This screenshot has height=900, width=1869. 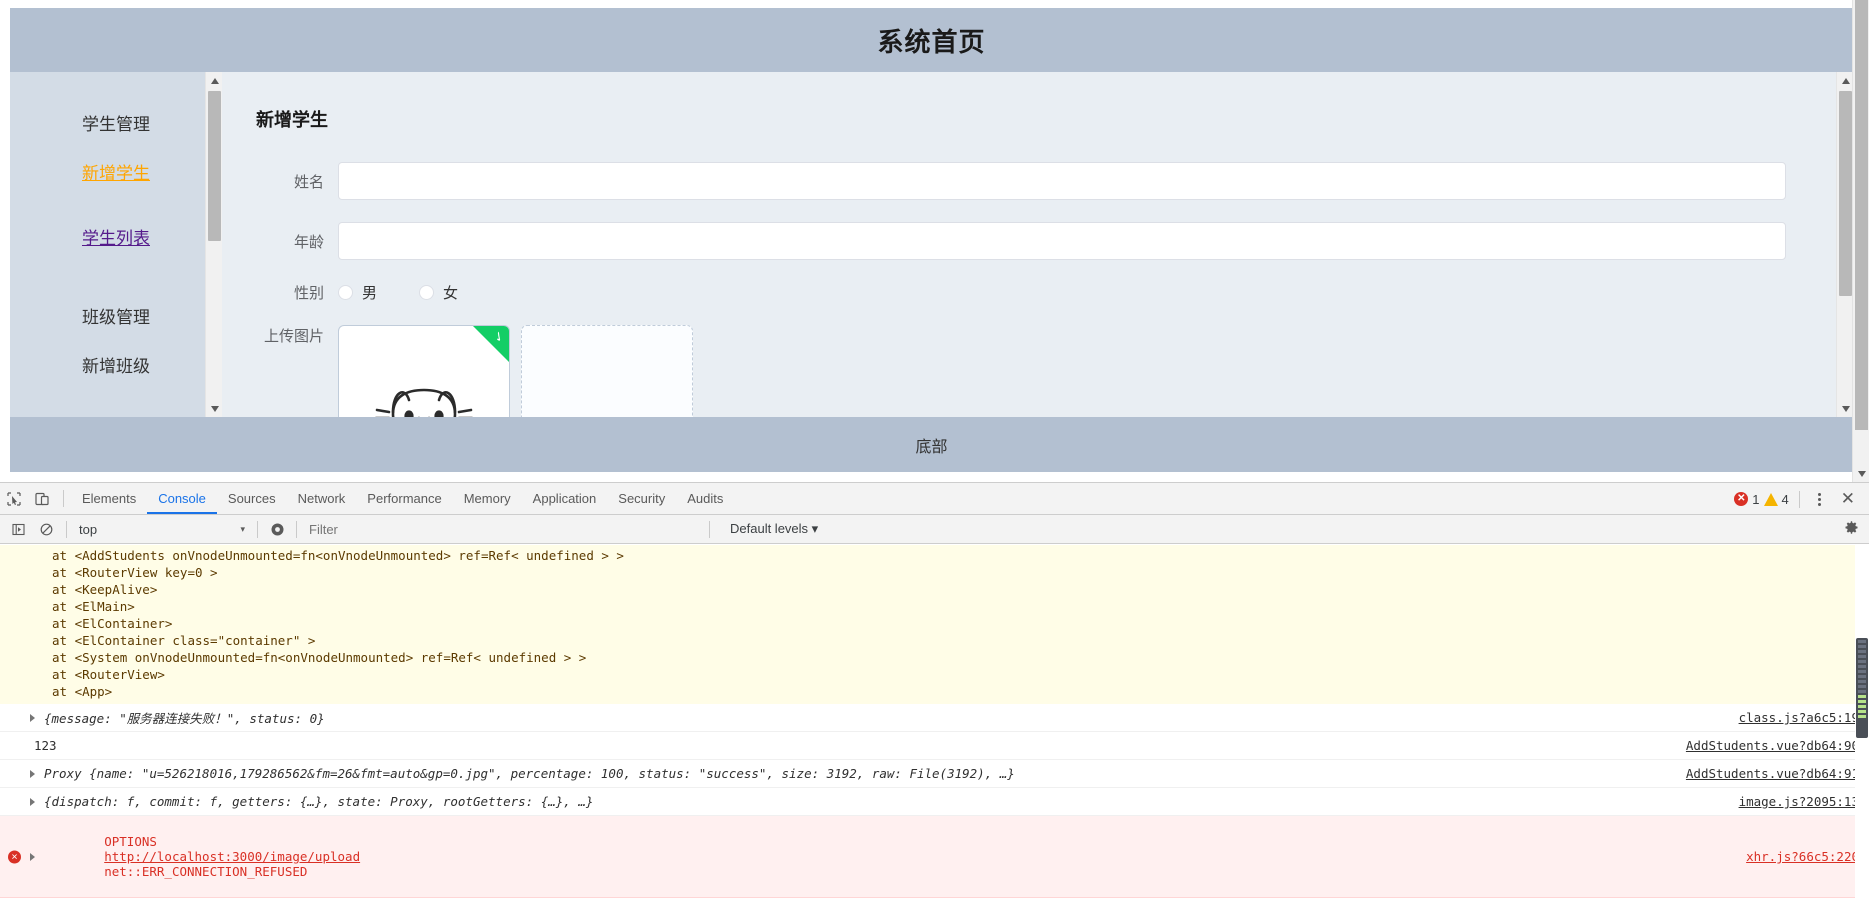 I want to click on sidebar-item-add-student: 新增学生, so click(x=116, y=171).